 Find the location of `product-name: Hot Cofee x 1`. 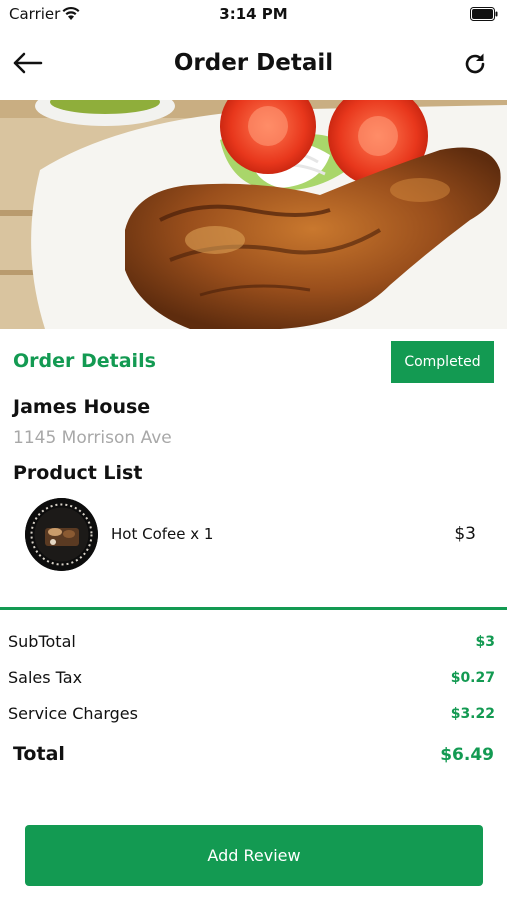

product-name: Hot Cofee x 1 is located at coordinates (162, 534).